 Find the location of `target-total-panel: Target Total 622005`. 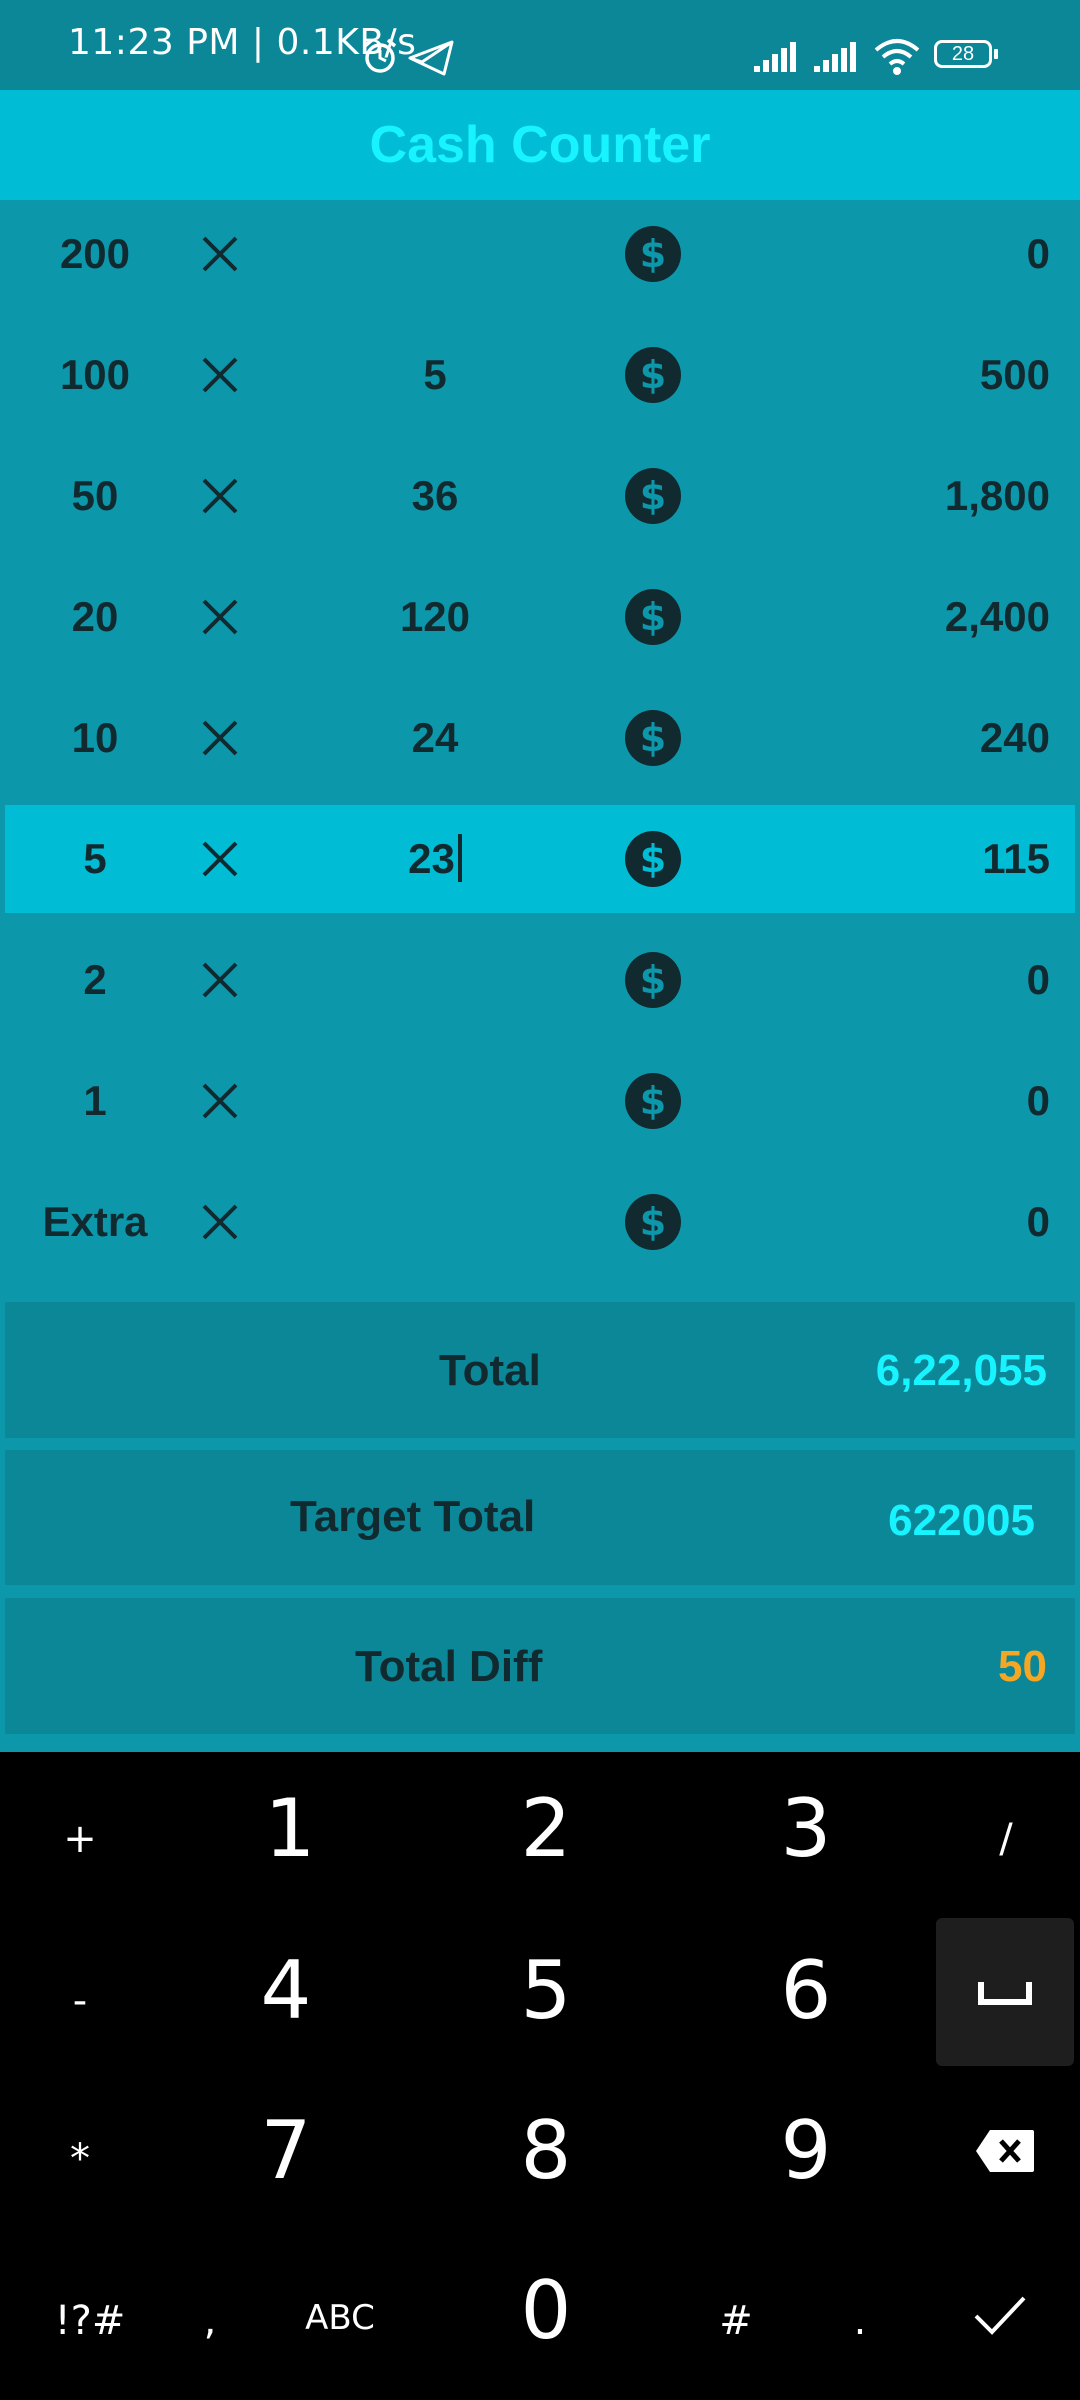

target-total-panel: Target Total 622005 is located at coordinates (540, 1517).